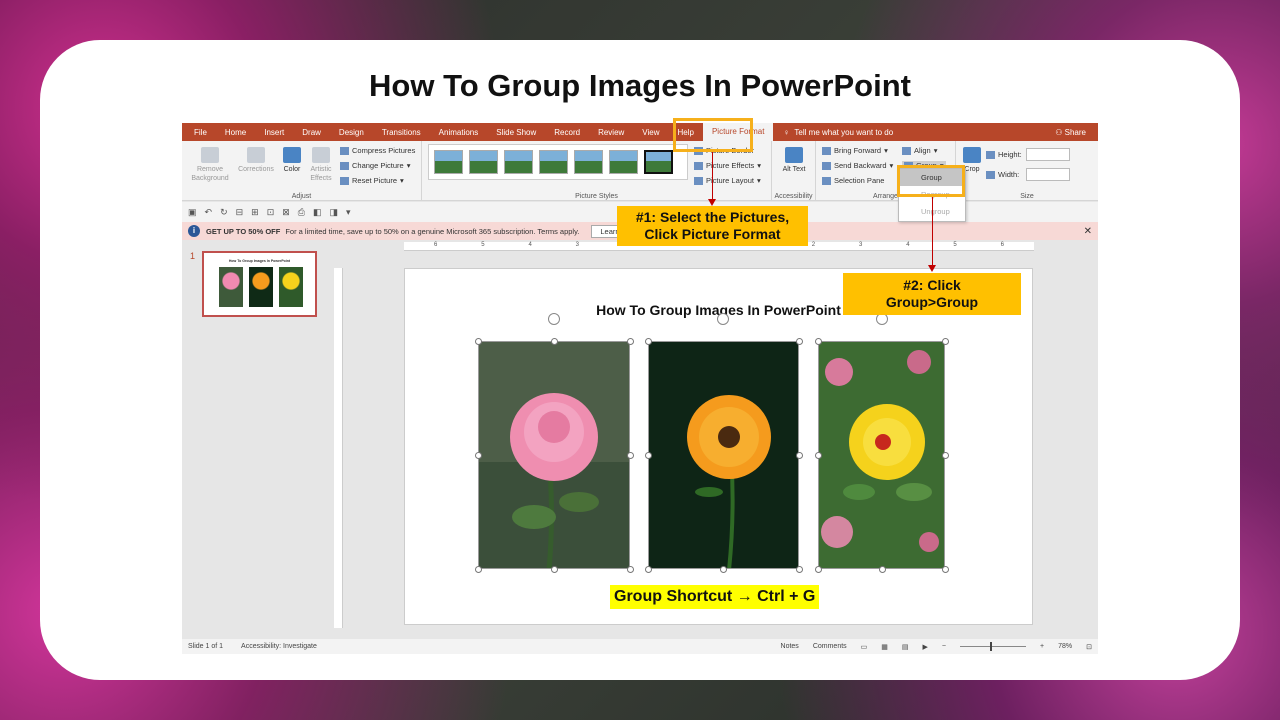  Describe the element at coordinates (516, 132) in the screenshot. I see `tab-slide-show: Slide Show` at that location.